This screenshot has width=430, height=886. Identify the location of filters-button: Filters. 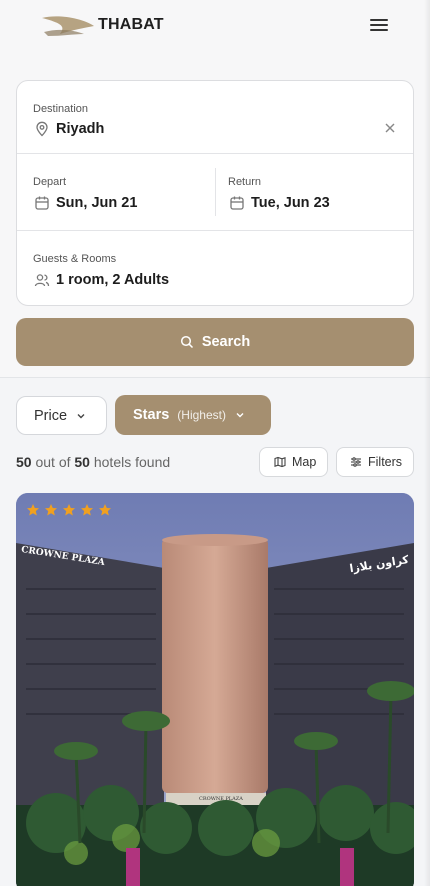
(375, 462).